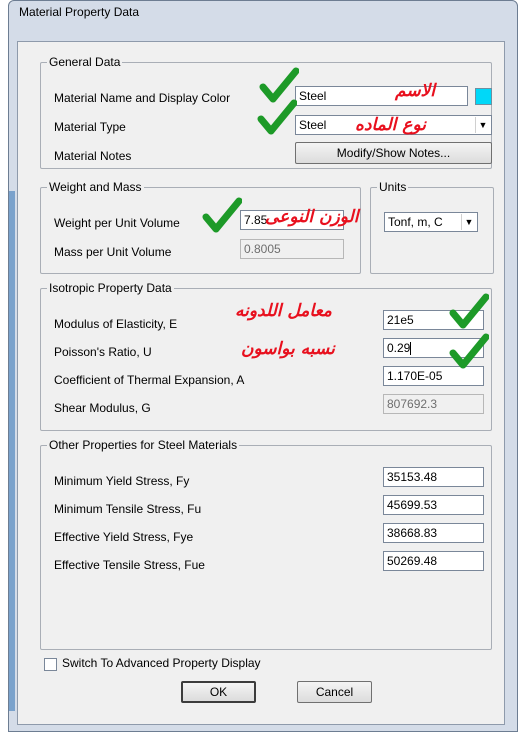 The width and height of the screenshot is (520, 734). I want to click on thermal-expansion-input: 1.170E-05, so click(433, 376).